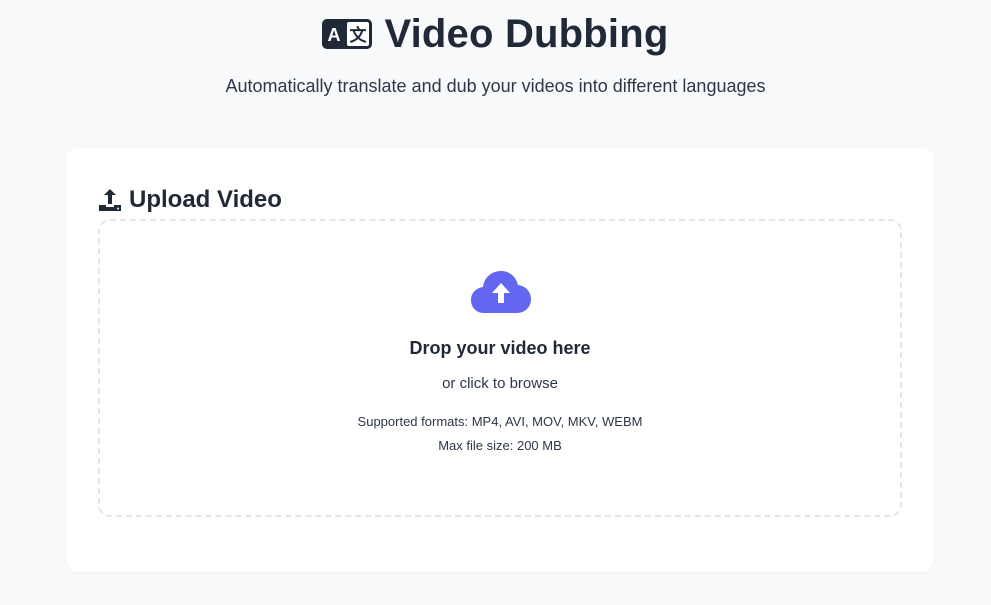  Describe the element at coordinates (359, 35) in the screenshot. I see `svg-text: 文` at that location.